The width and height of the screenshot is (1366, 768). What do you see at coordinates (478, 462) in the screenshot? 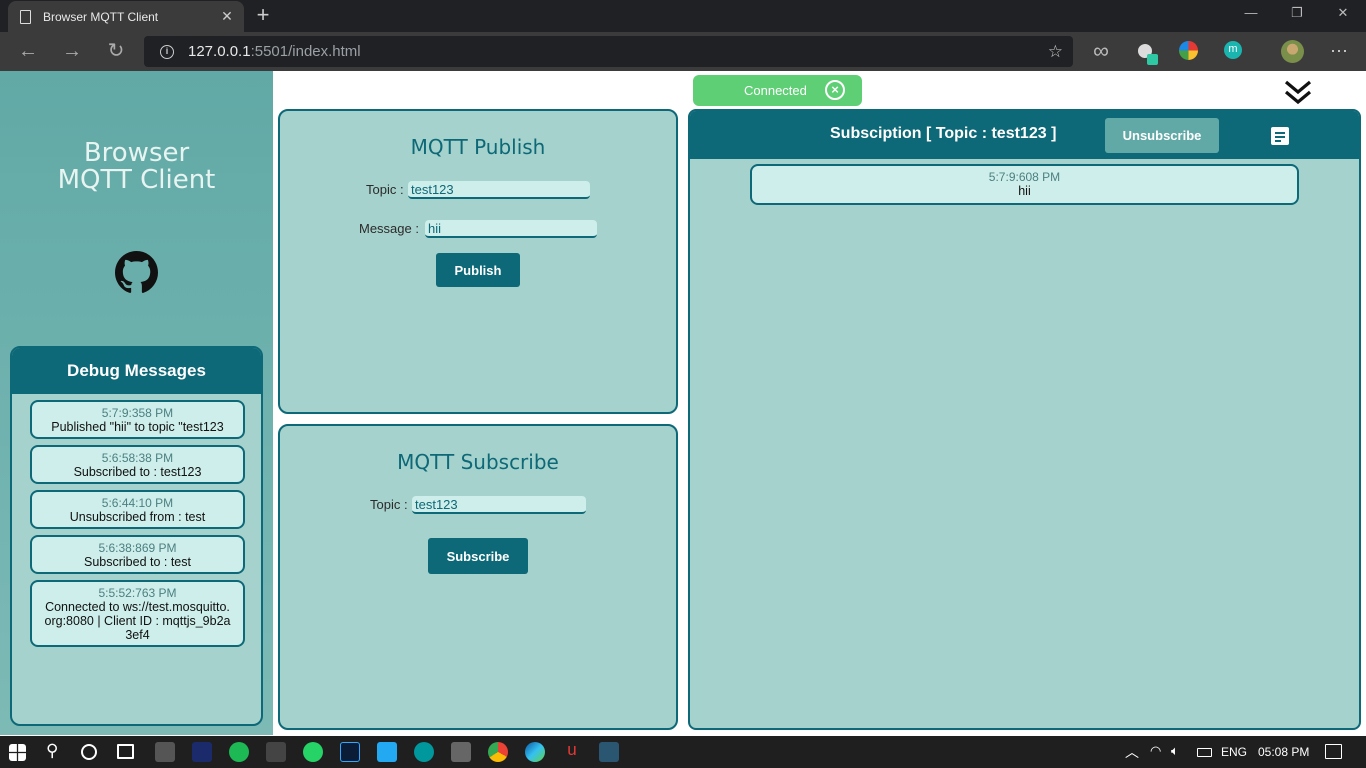
I see `subscribe-title: MQTT Subscribe` at bounding box center [478, 462].